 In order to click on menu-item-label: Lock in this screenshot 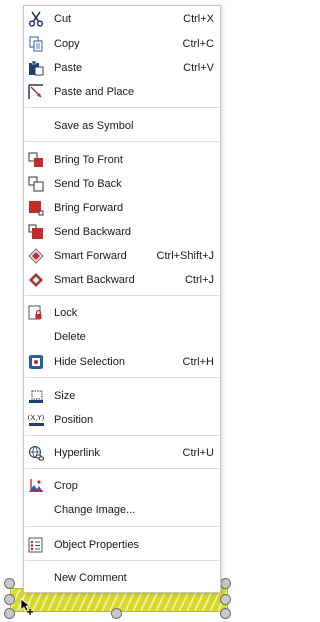, I will do `click(66, 313)`.